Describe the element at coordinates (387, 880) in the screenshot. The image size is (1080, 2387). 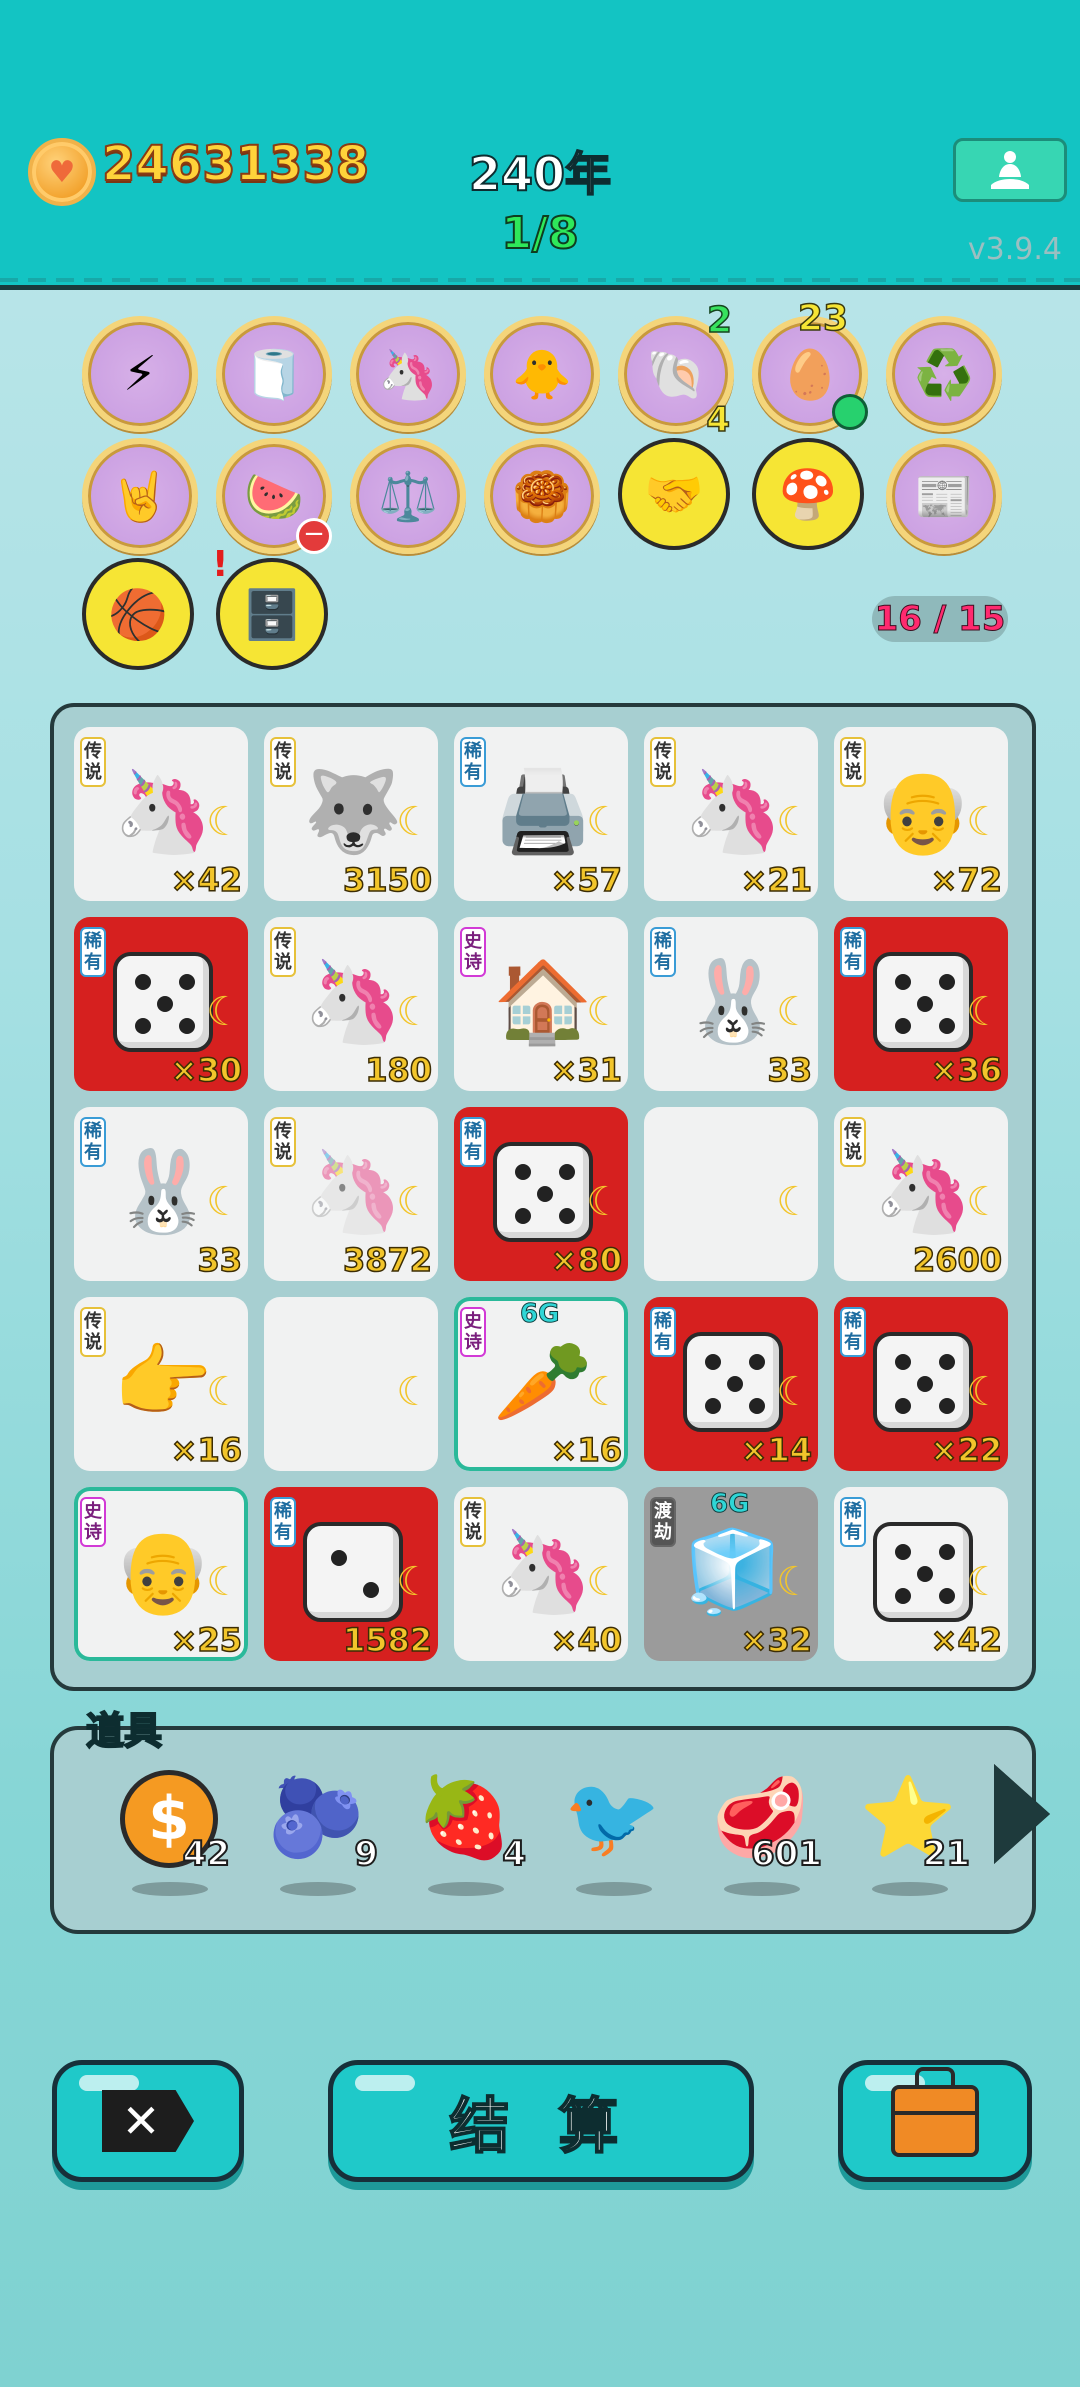
I see `cell-value: 3150` at that location.